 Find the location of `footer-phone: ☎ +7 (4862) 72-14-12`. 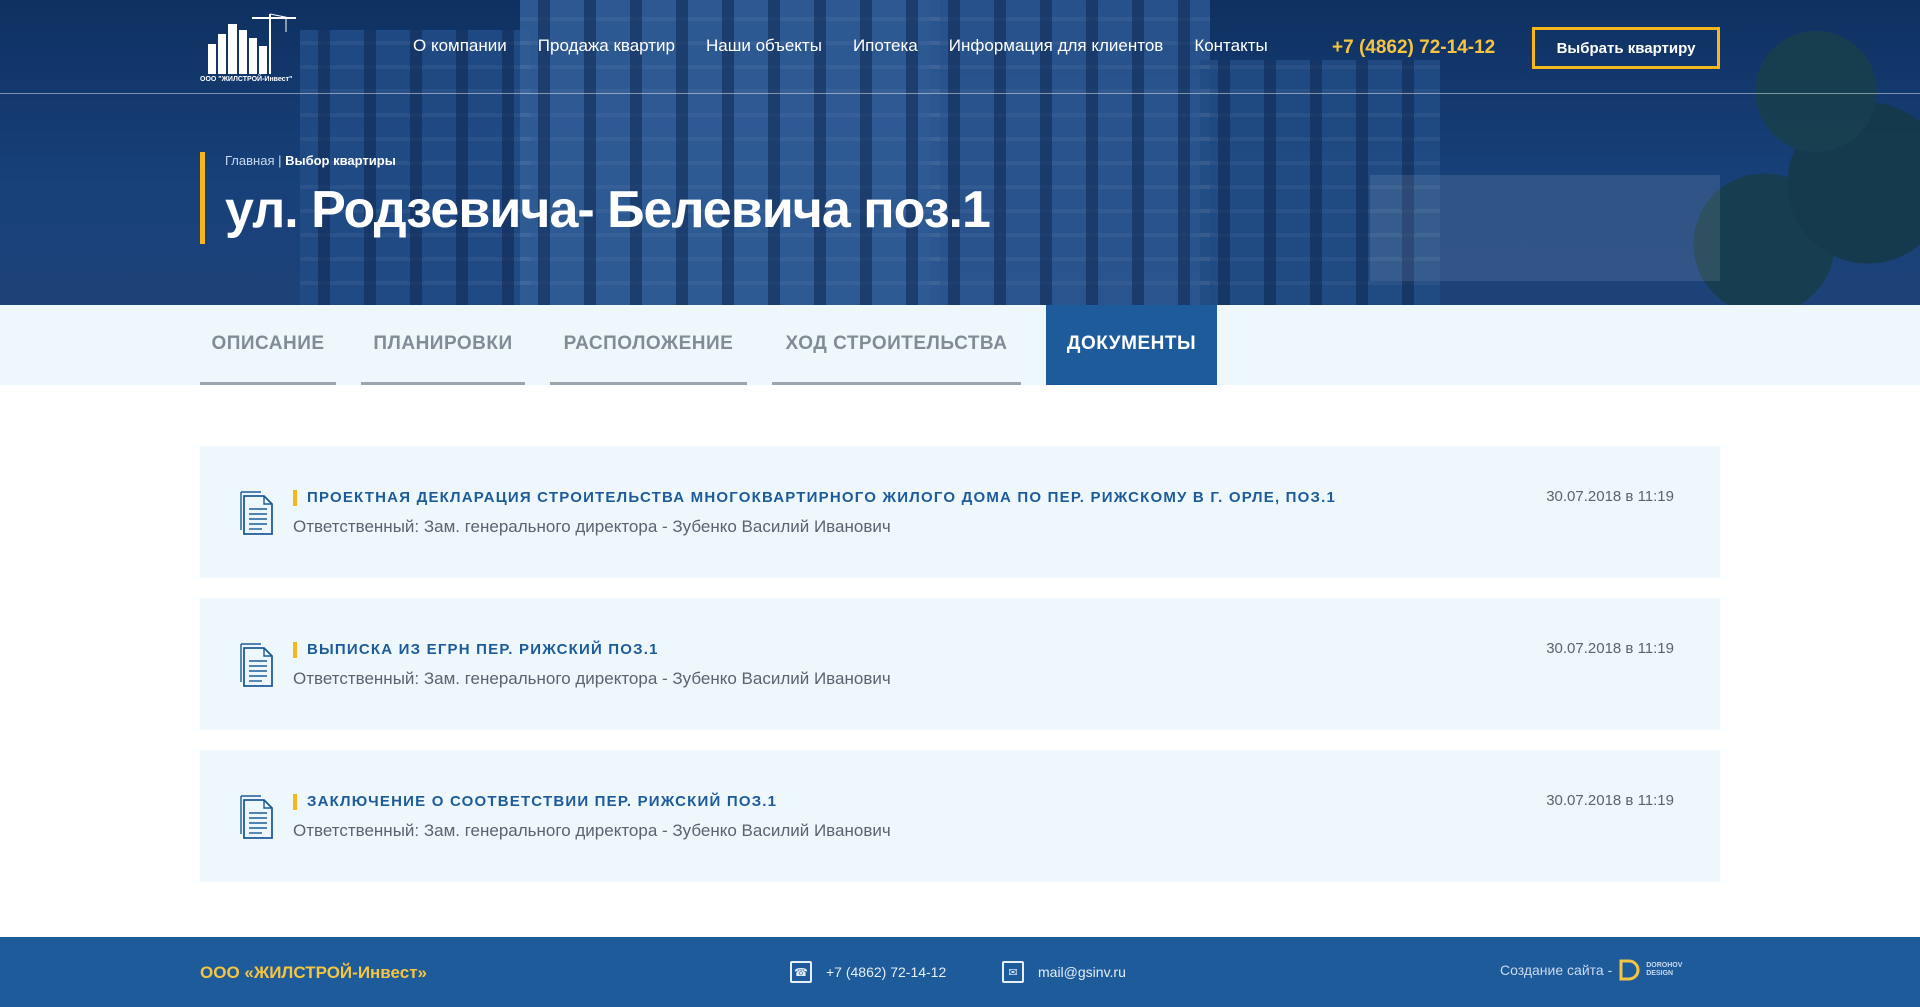

footer-phone: ☎ +7 (4862) 72-14-12 is located at coordinates (868, 972).